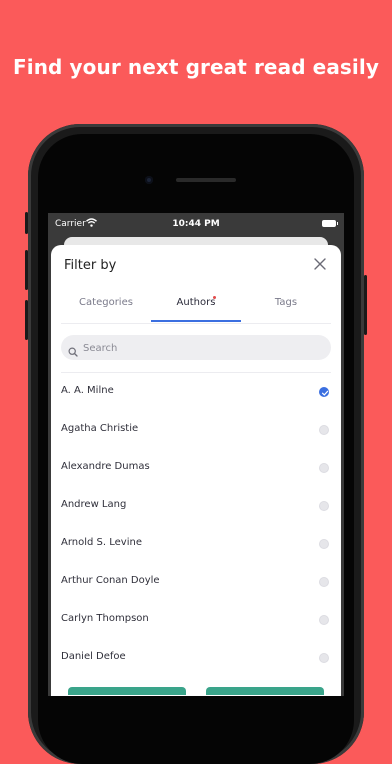  What do you see at coordinates (265, 691) in the screenshot?
I see `apply-button` at bounding box center [265, 691].